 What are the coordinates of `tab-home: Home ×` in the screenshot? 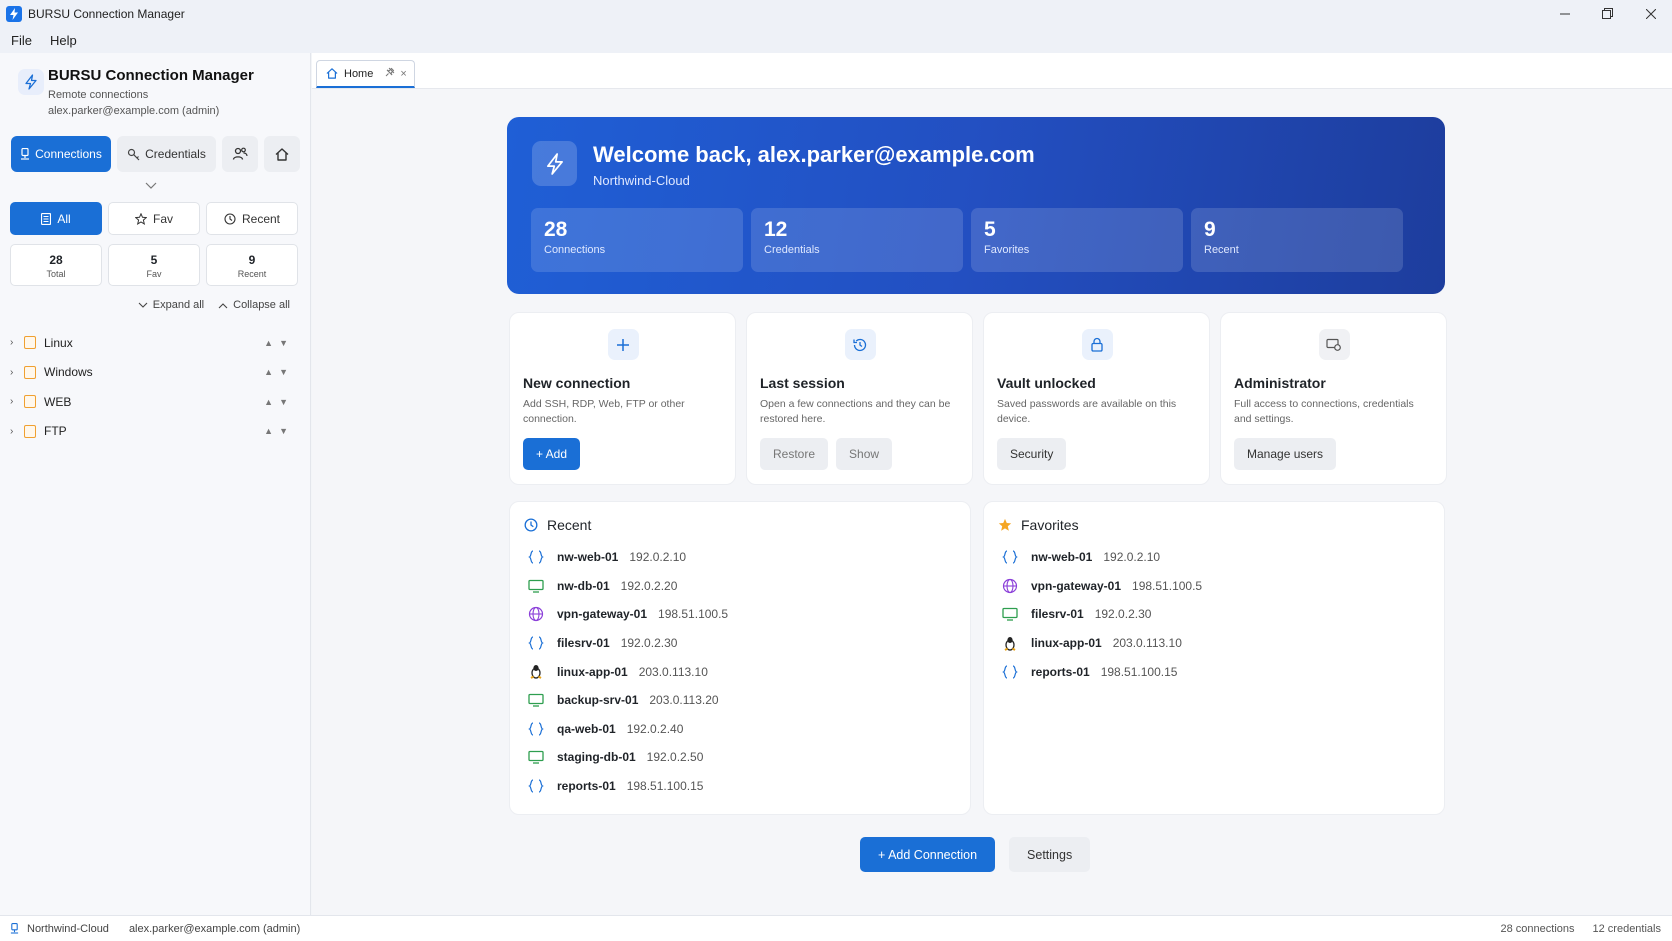 It's located at (365, 74).